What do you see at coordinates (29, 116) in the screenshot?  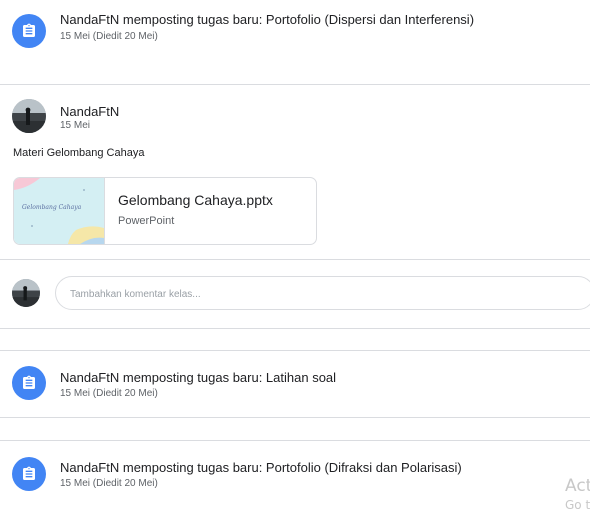 I see `author-avatar` at bounding box center [29, 116].